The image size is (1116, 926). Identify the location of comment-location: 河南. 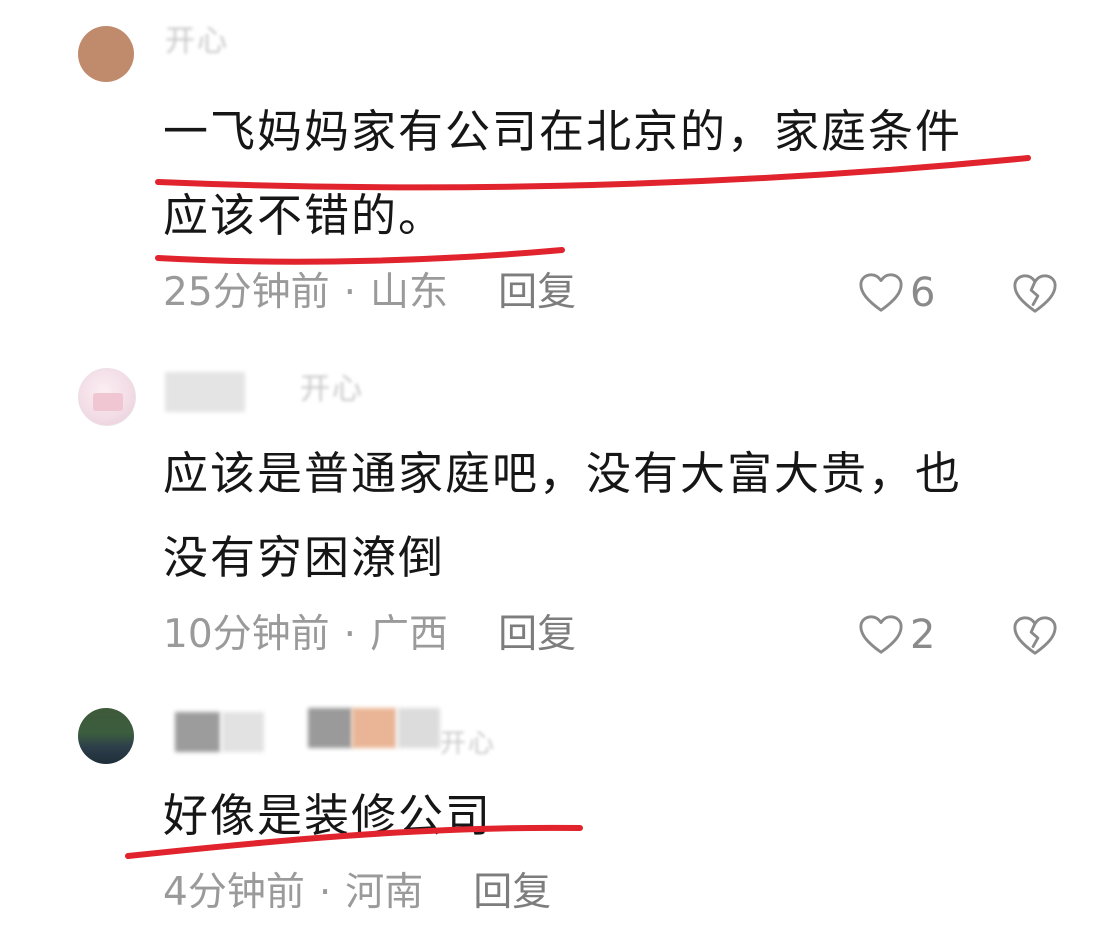
(384, 892).